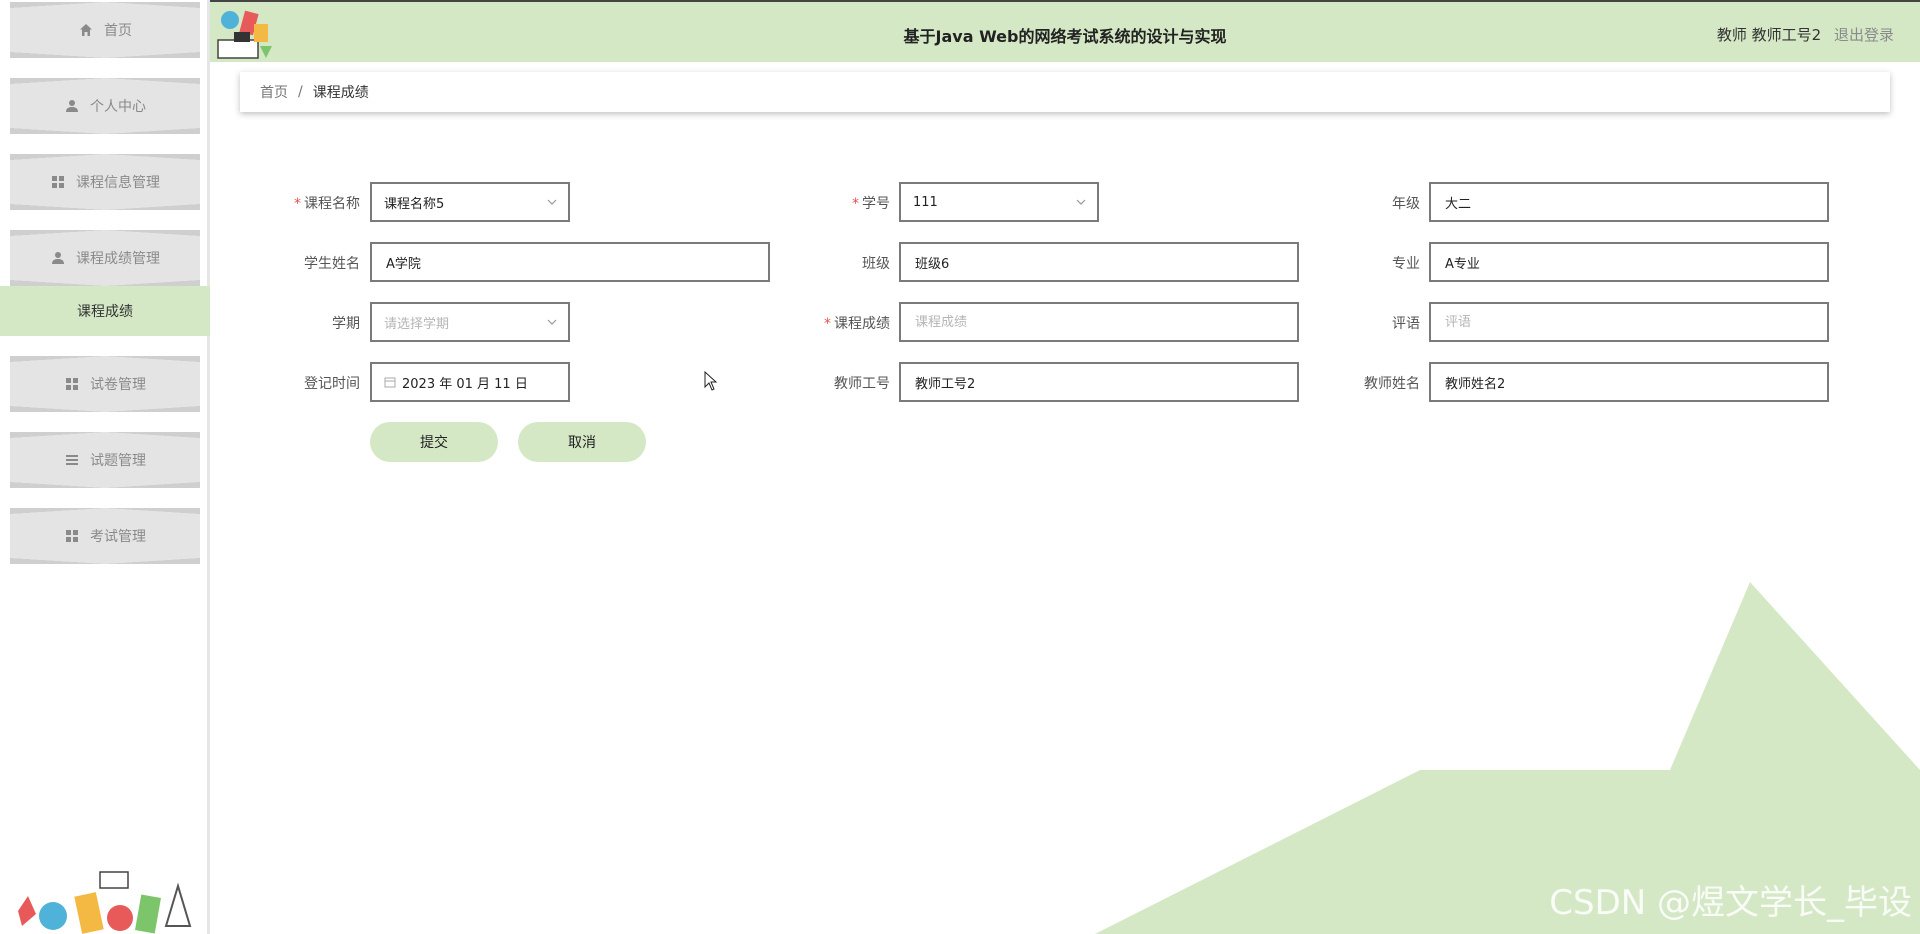 The width and height of the screenshot is (1920, 934). I want to click on student-name-field, so click(570, 262).